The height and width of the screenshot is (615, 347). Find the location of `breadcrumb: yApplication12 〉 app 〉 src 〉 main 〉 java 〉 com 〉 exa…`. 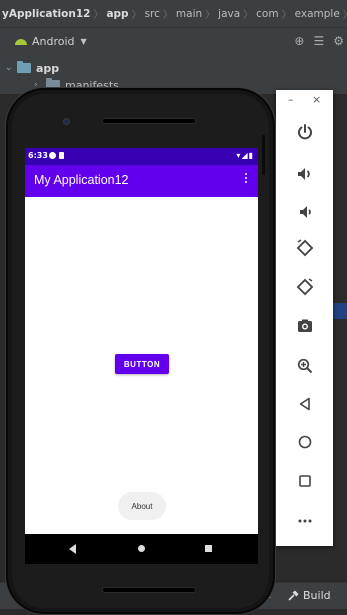

breadcrumb: yApplication12 〉 app 〉 src 〉 main 〉 java 〉 com 〉 exa… is located at coordinates (173, 14).